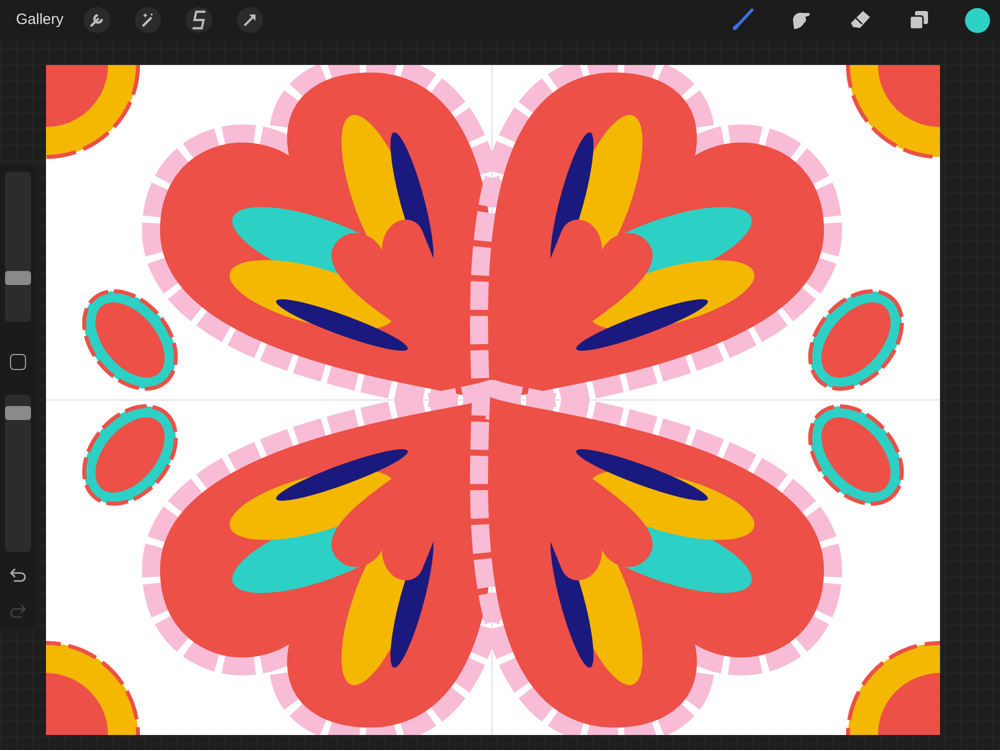 The width and height of the screenshot is (1000, 750). I want to click on wrench-button, so click(97, 20).